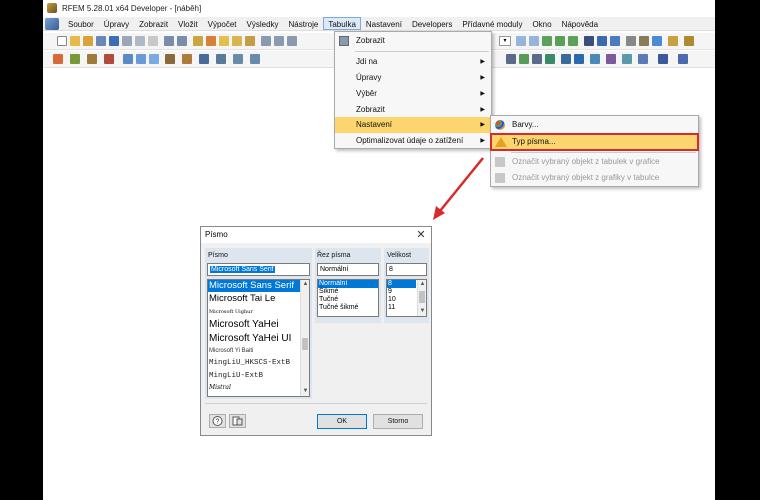 The image size is (760, 500). Describe the element at coordinates (615, 41) in the screenshot. I see `diagram-icon` at that location.